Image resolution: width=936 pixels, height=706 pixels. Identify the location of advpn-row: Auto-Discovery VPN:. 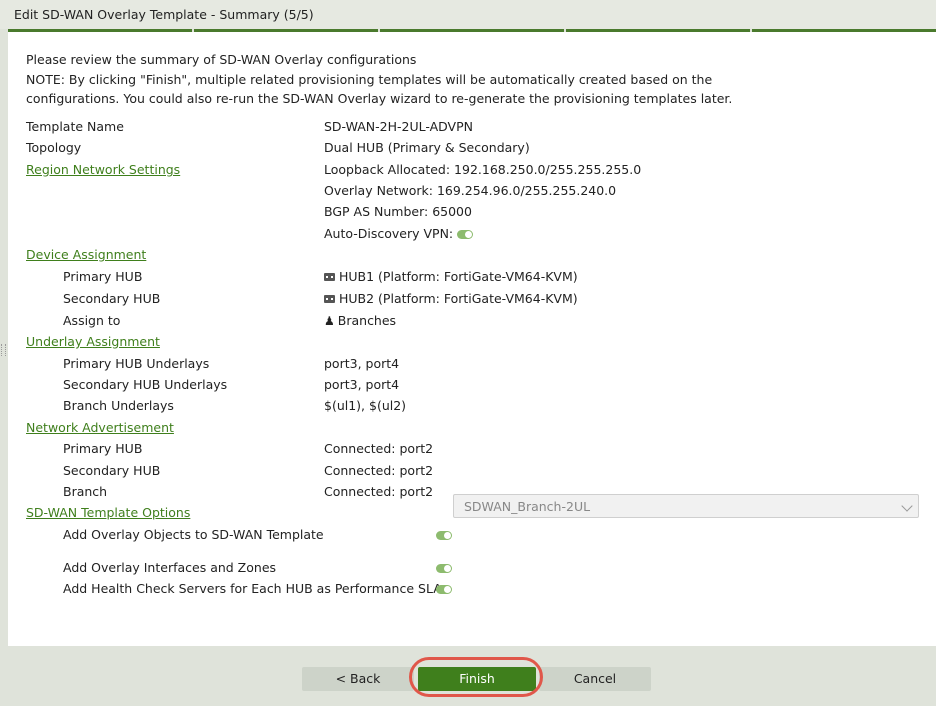
(399, 234).